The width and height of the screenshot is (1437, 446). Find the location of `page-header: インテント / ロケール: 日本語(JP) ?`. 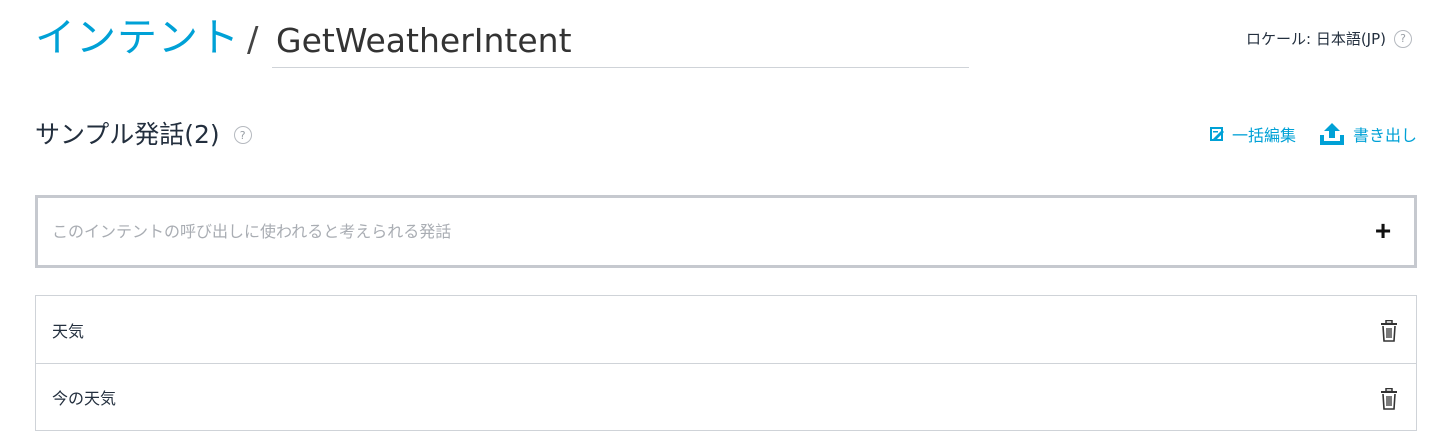

page-header: インテント / ロケール: 日本語(JP) ? is located at coordinates (727, 40).